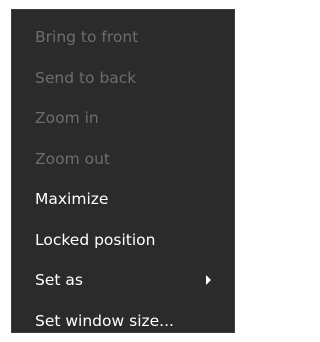 The width and height of the screenshot is (320, 342). I want to click on menu-item-zoom-in: Zoom in, so click(123, 118).